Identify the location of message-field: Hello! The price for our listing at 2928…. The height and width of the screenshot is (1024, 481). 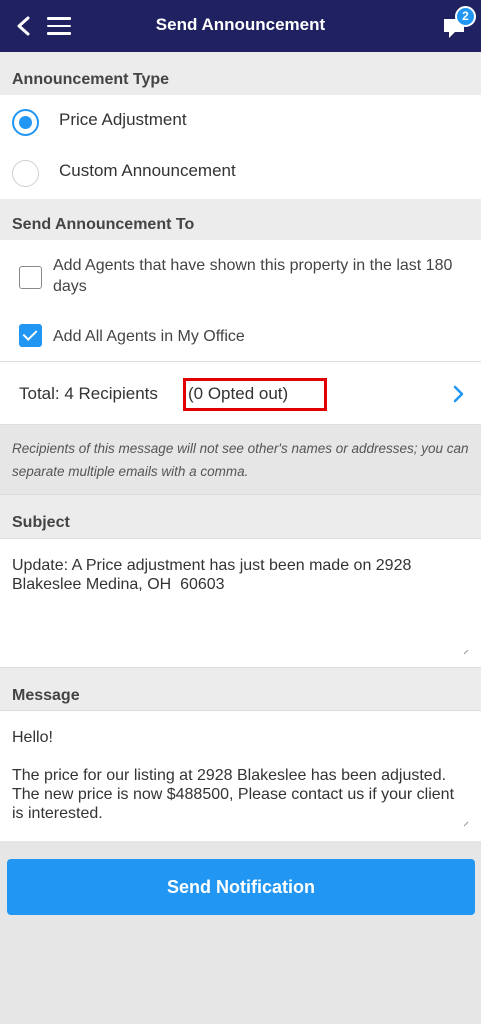
(240, 775).